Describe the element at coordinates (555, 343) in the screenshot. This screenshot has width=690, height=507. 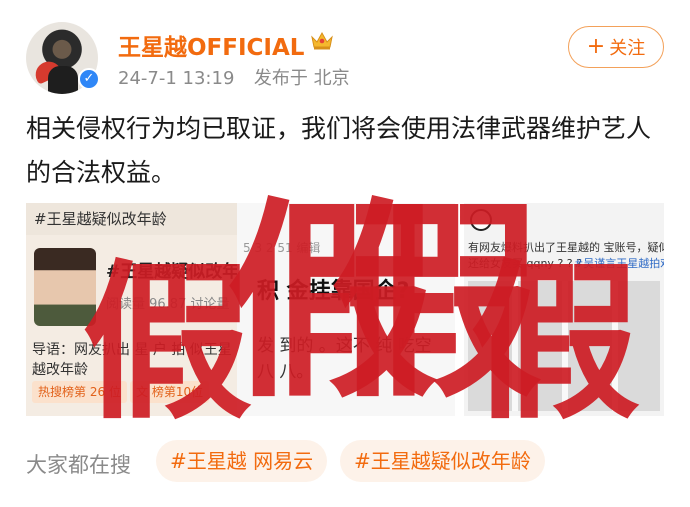
I see `fake-stamp-4: 假` at that location.